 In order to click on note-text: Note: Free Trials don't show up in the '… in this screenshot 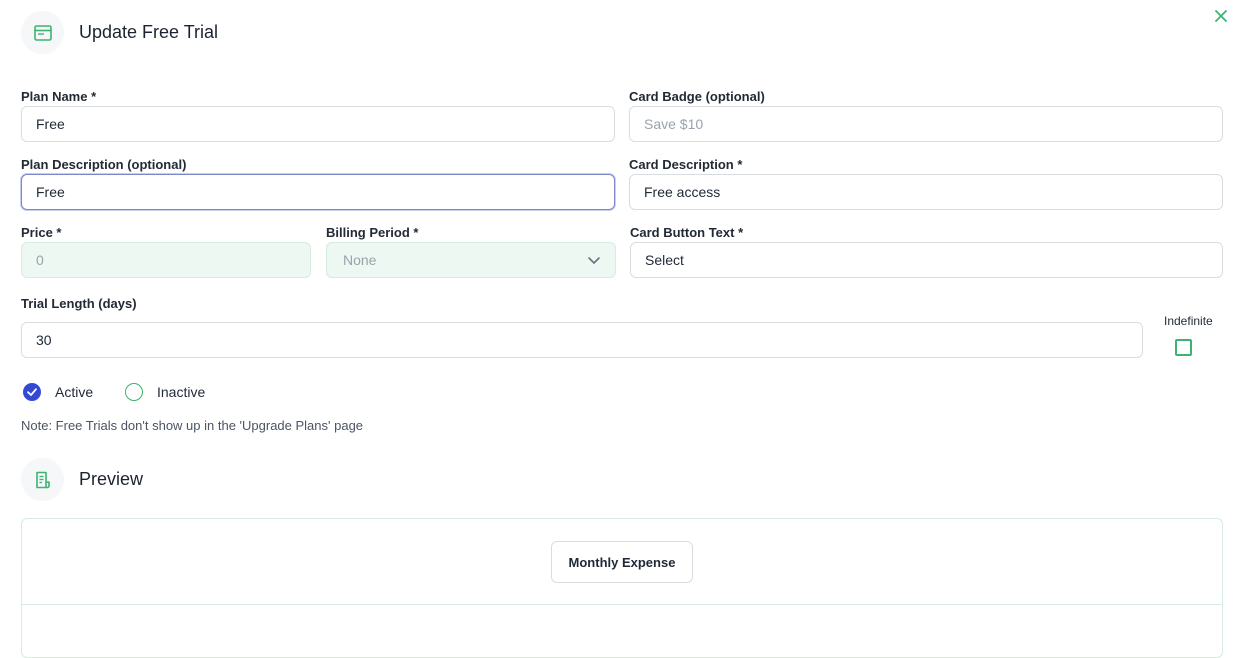, I will do `click(192, 425)`.